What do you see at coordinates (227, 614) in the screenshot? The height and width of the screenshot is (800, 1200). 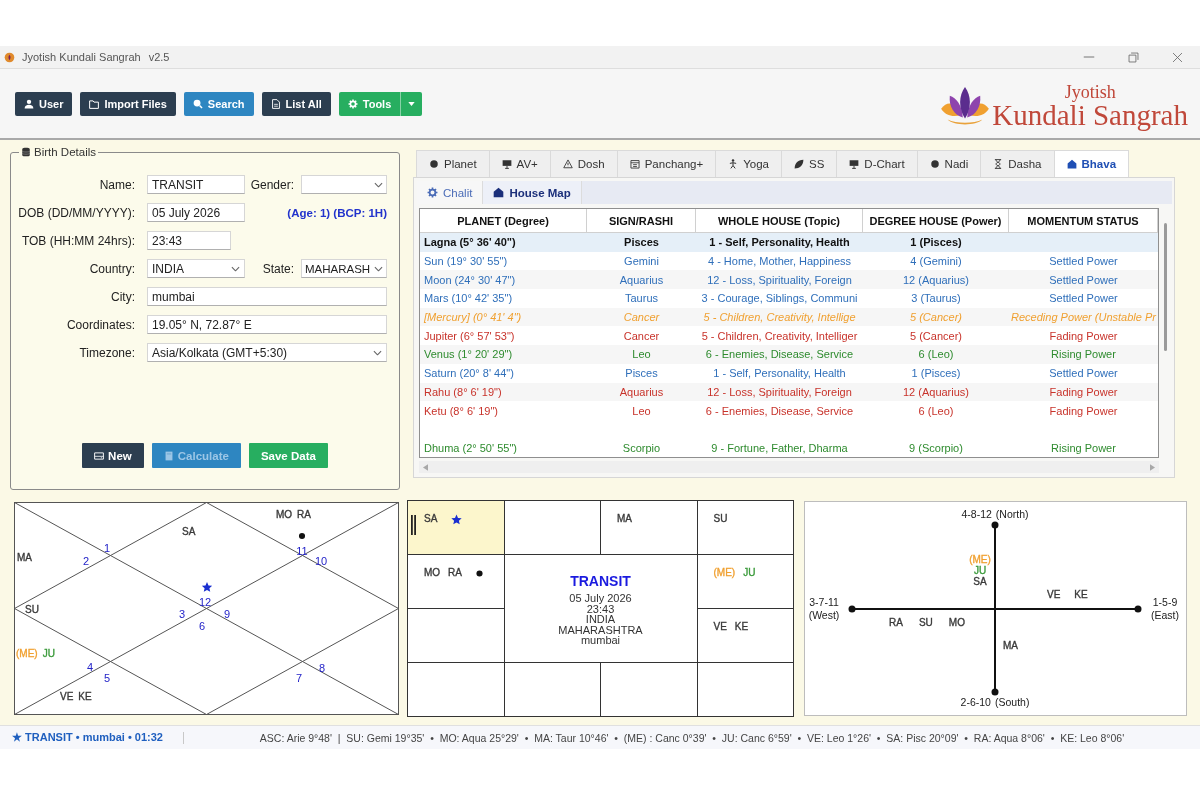 I see `house-number: 9` at bounding box center [227, 614].